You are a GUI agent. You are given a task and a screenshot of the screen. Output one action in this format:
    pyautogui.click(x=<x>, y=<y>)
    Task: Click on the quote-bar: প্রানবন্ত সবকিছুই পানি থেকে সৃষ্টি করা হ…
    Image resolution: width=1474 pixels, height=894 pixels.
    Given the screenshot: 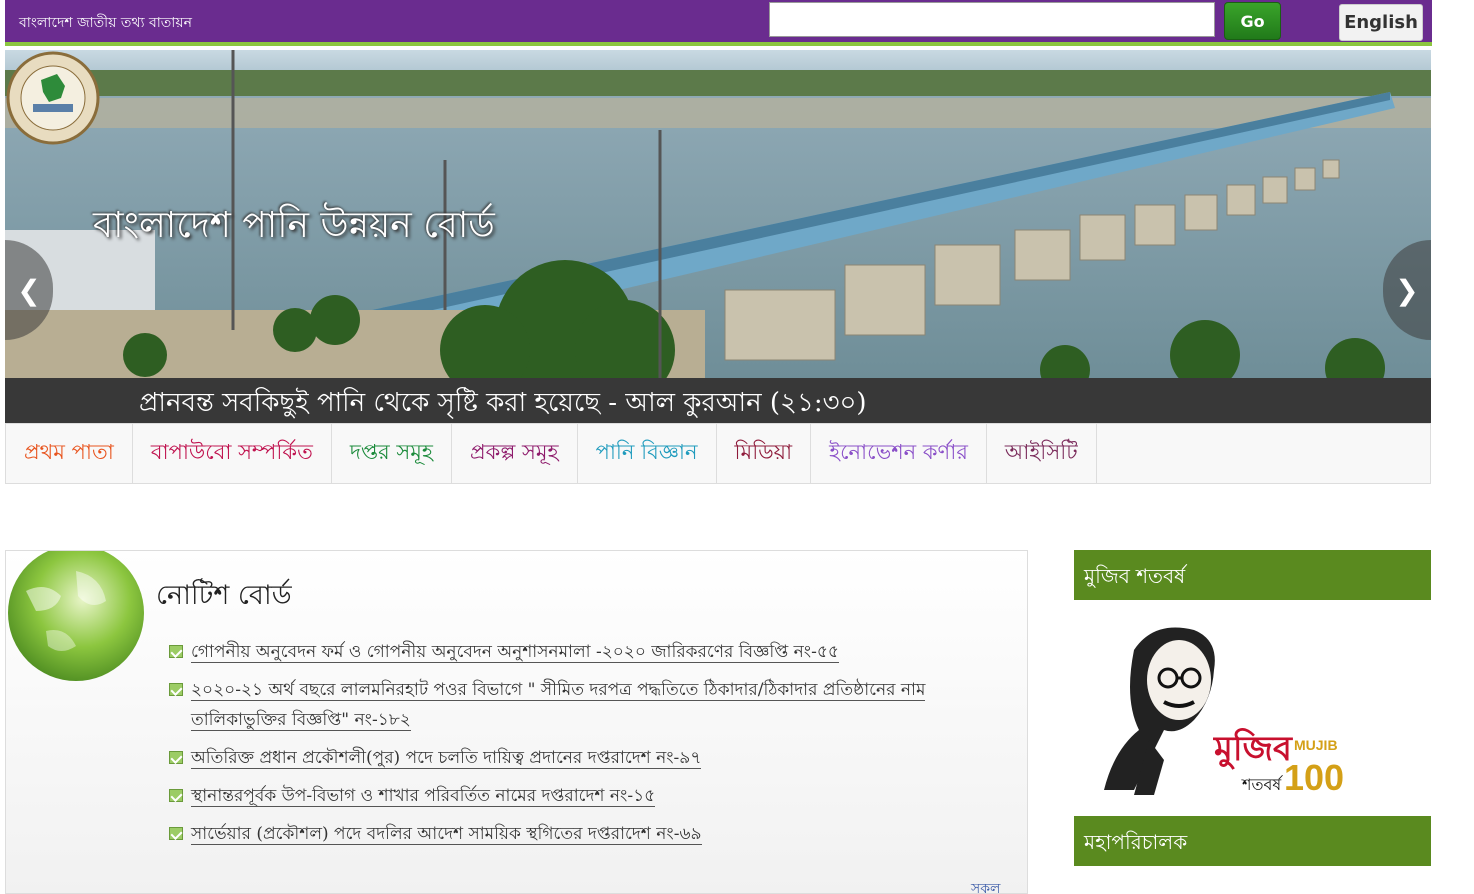 What is the action you would take?
    pyautogui.click(x=718, y=400)
    